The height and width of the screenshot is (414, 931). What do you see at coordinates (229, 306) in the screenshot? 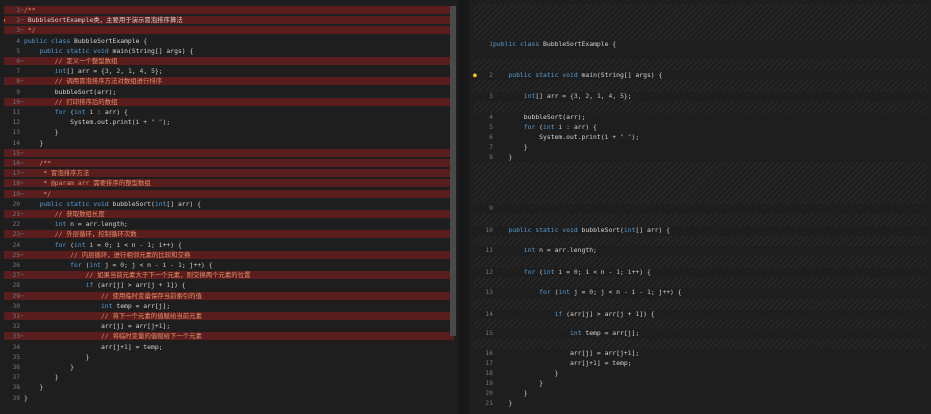
I see `code-line: 30 int temp = arr[j];` at bounding box center [229, 306].